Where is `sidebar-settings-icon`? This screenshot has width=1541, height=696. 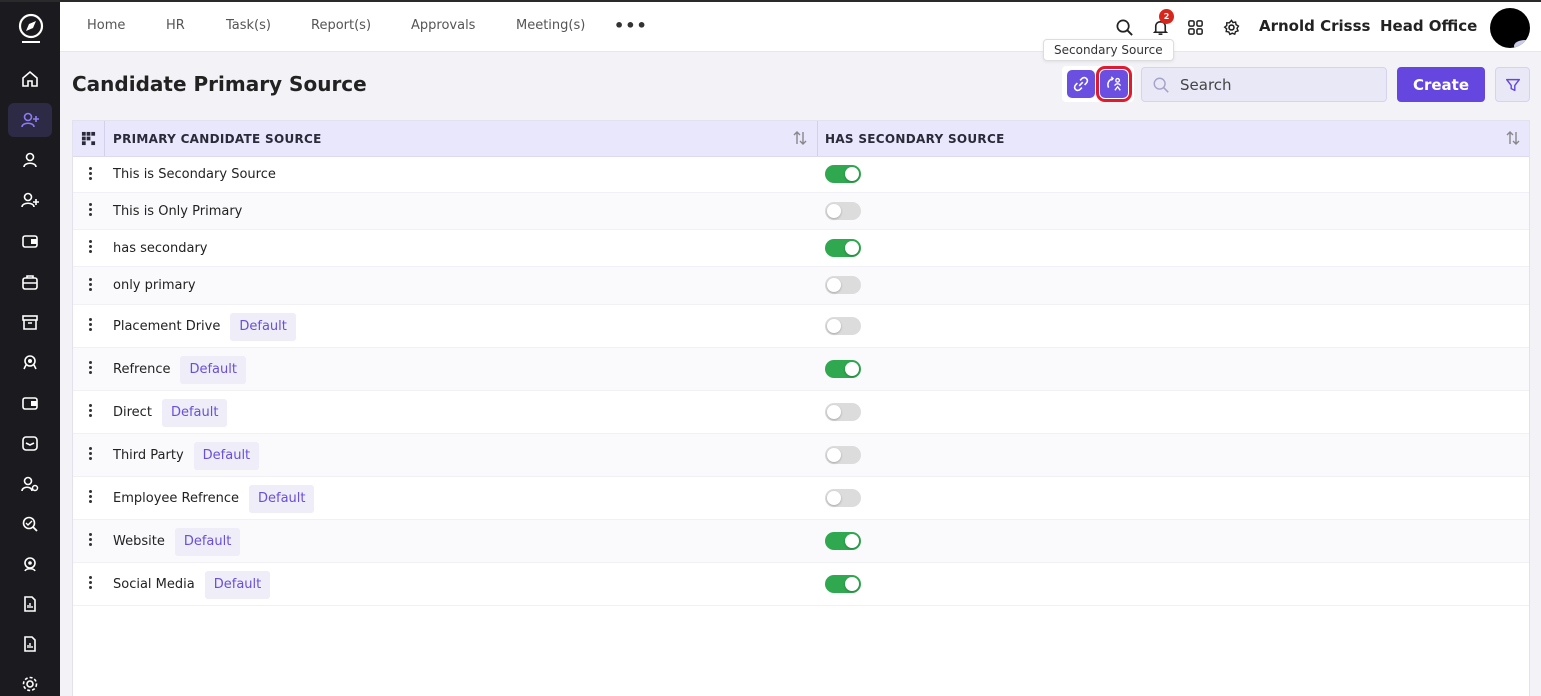
sidebar-settings-icon is located at coordinates (30, 681).